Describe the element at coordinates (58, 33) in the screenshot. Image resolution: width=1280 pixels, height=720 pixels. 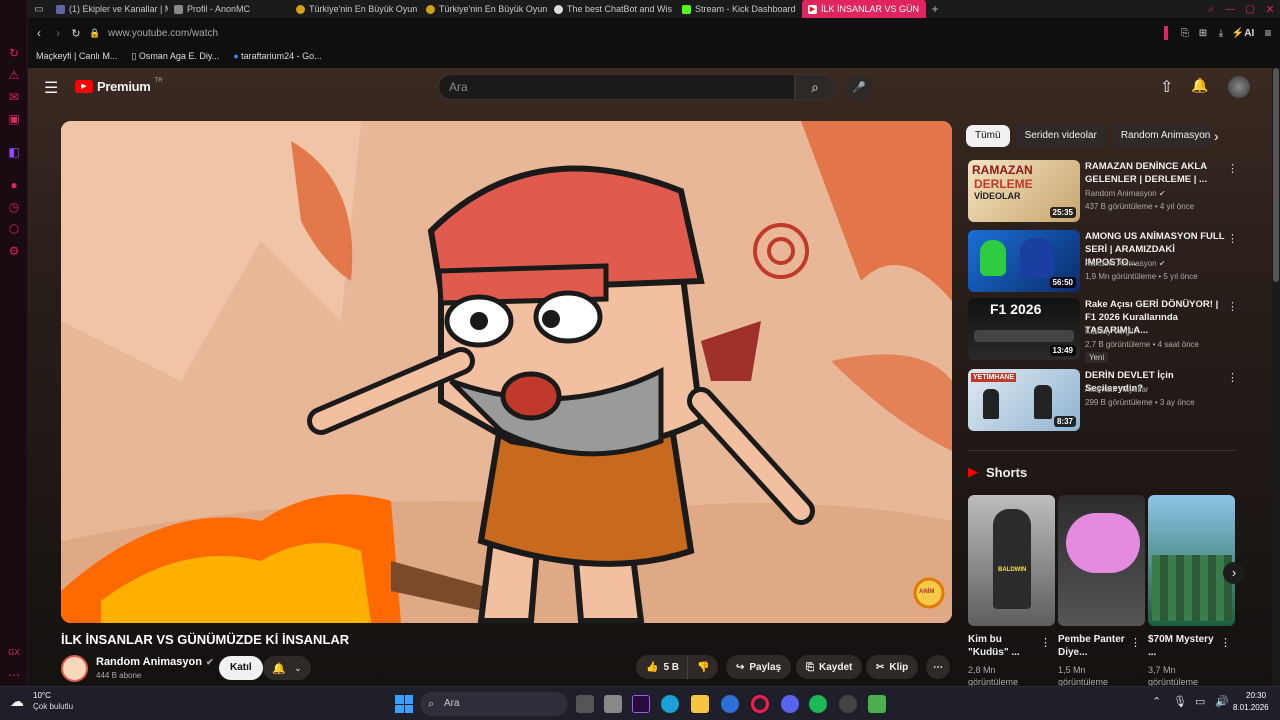
I see `forward-icon: ›` at that location.